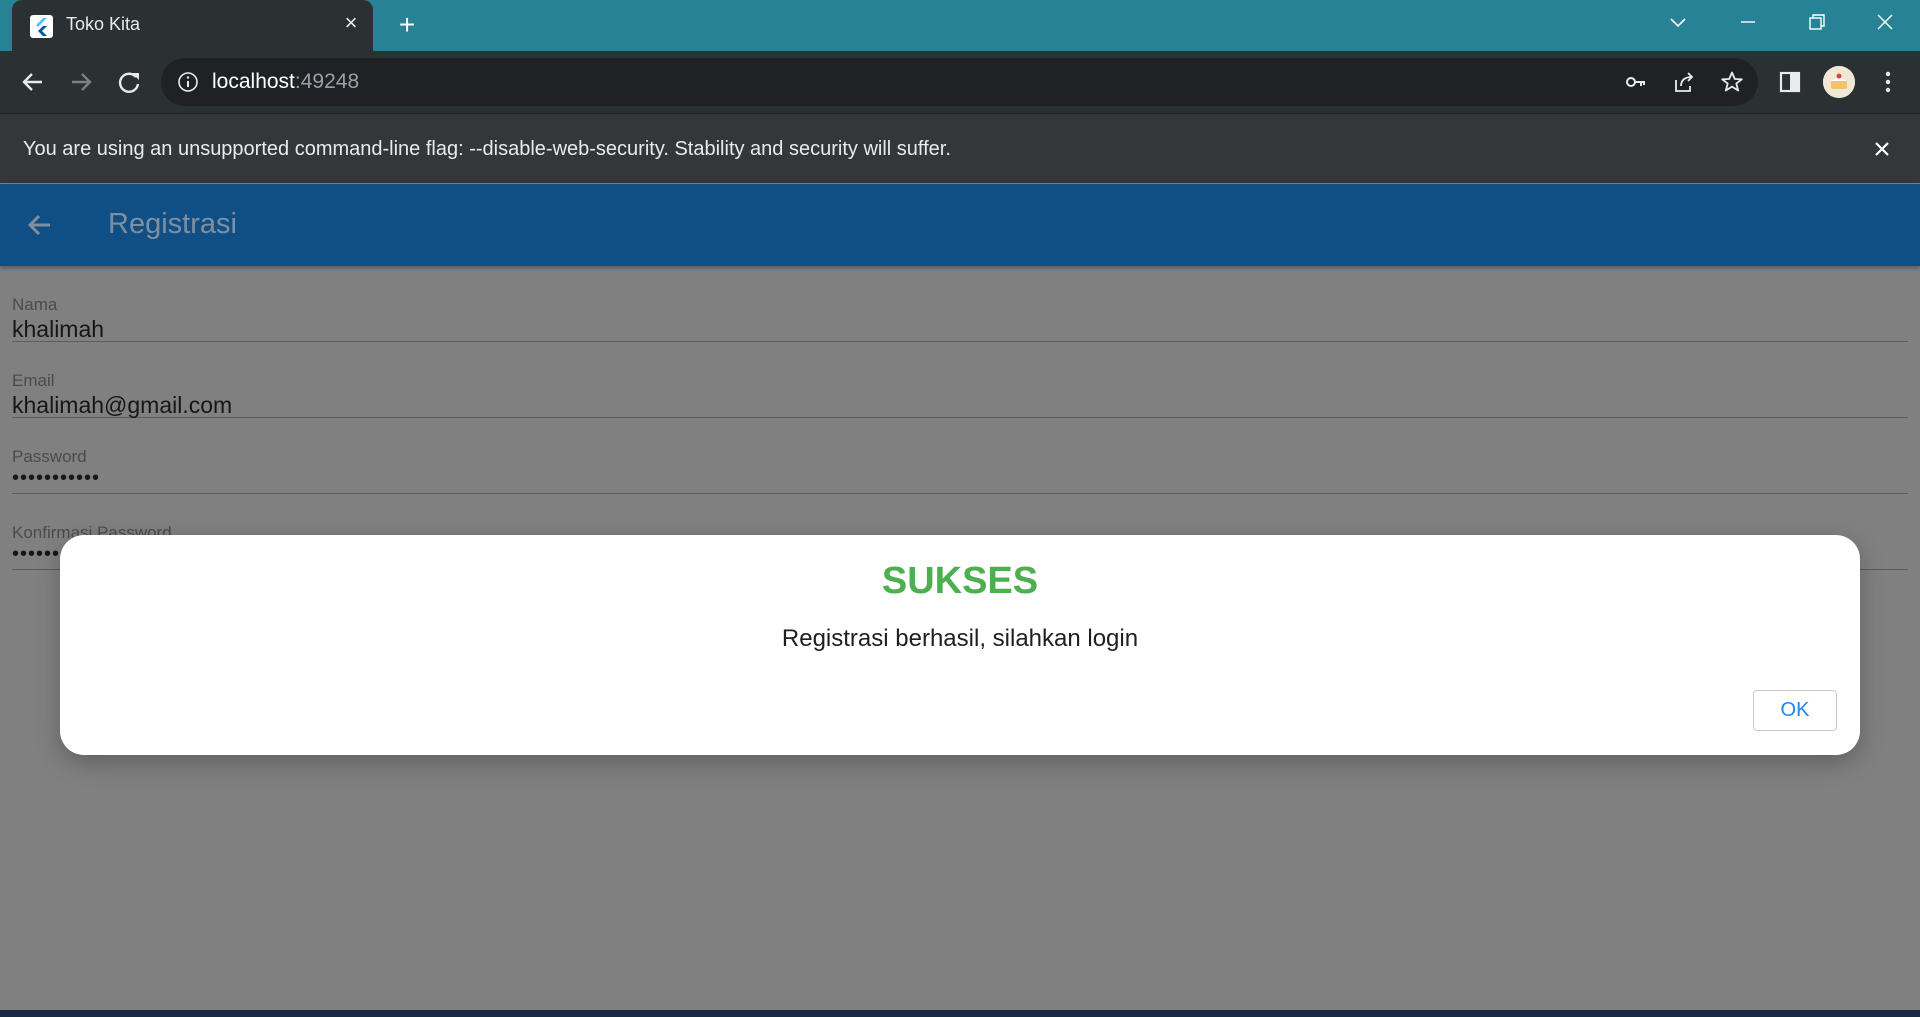 The width and height of the screenshot is (1920, 1017). I want to click on profile-avatar, so click(1839, 82).